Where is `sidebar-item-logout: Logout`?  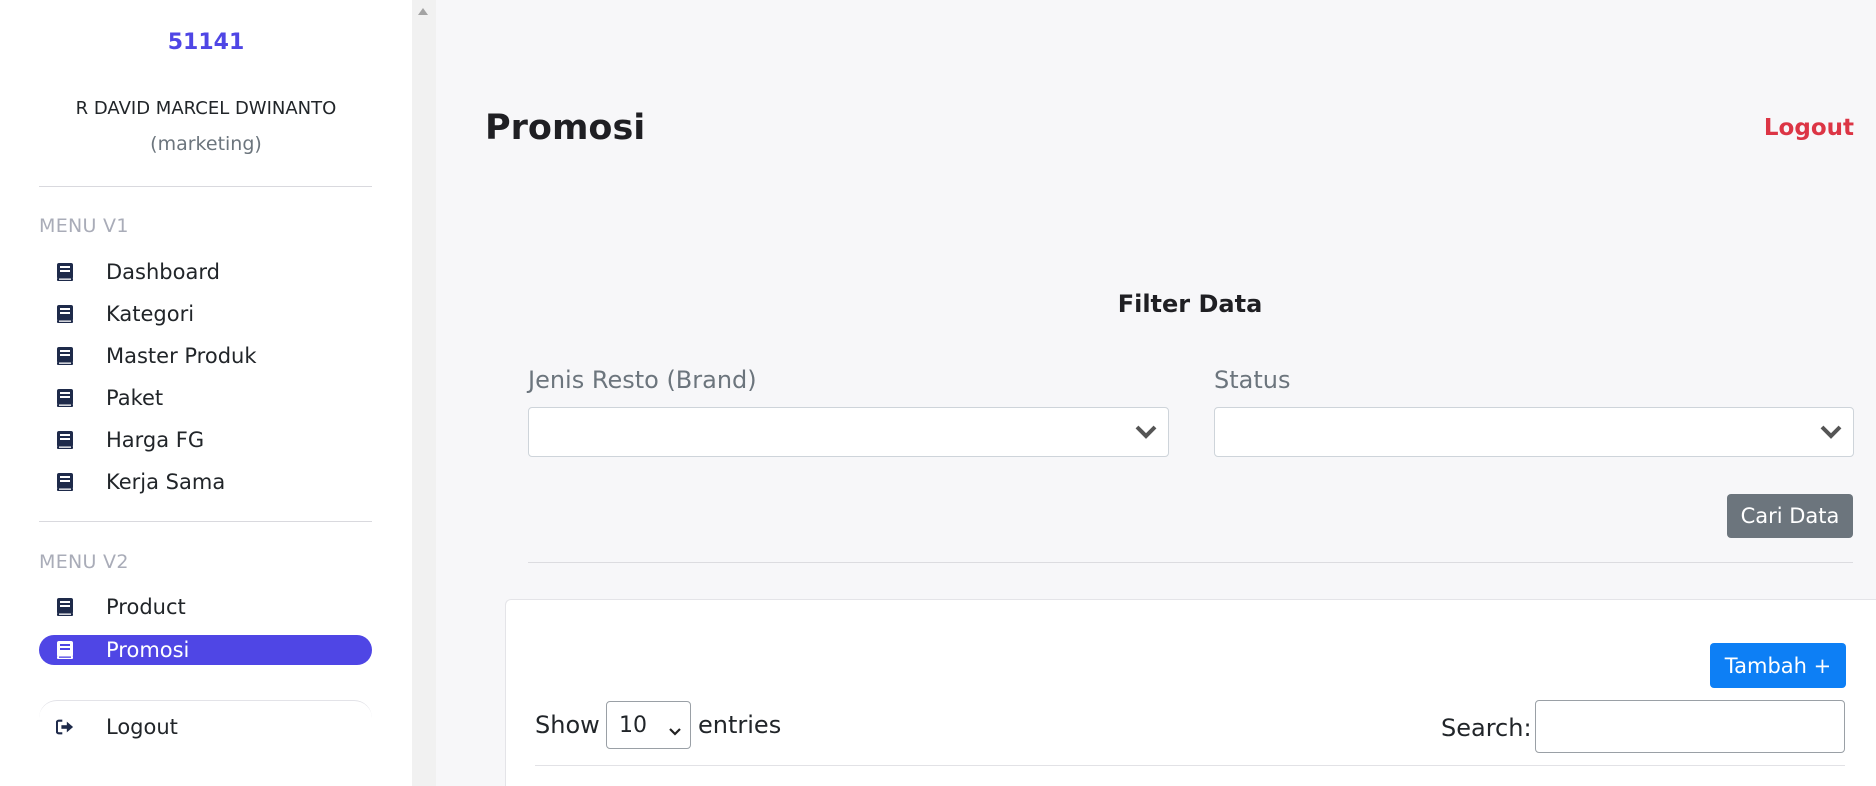 sidebar-item-logout: Logout is located at coordinates (205, 727).